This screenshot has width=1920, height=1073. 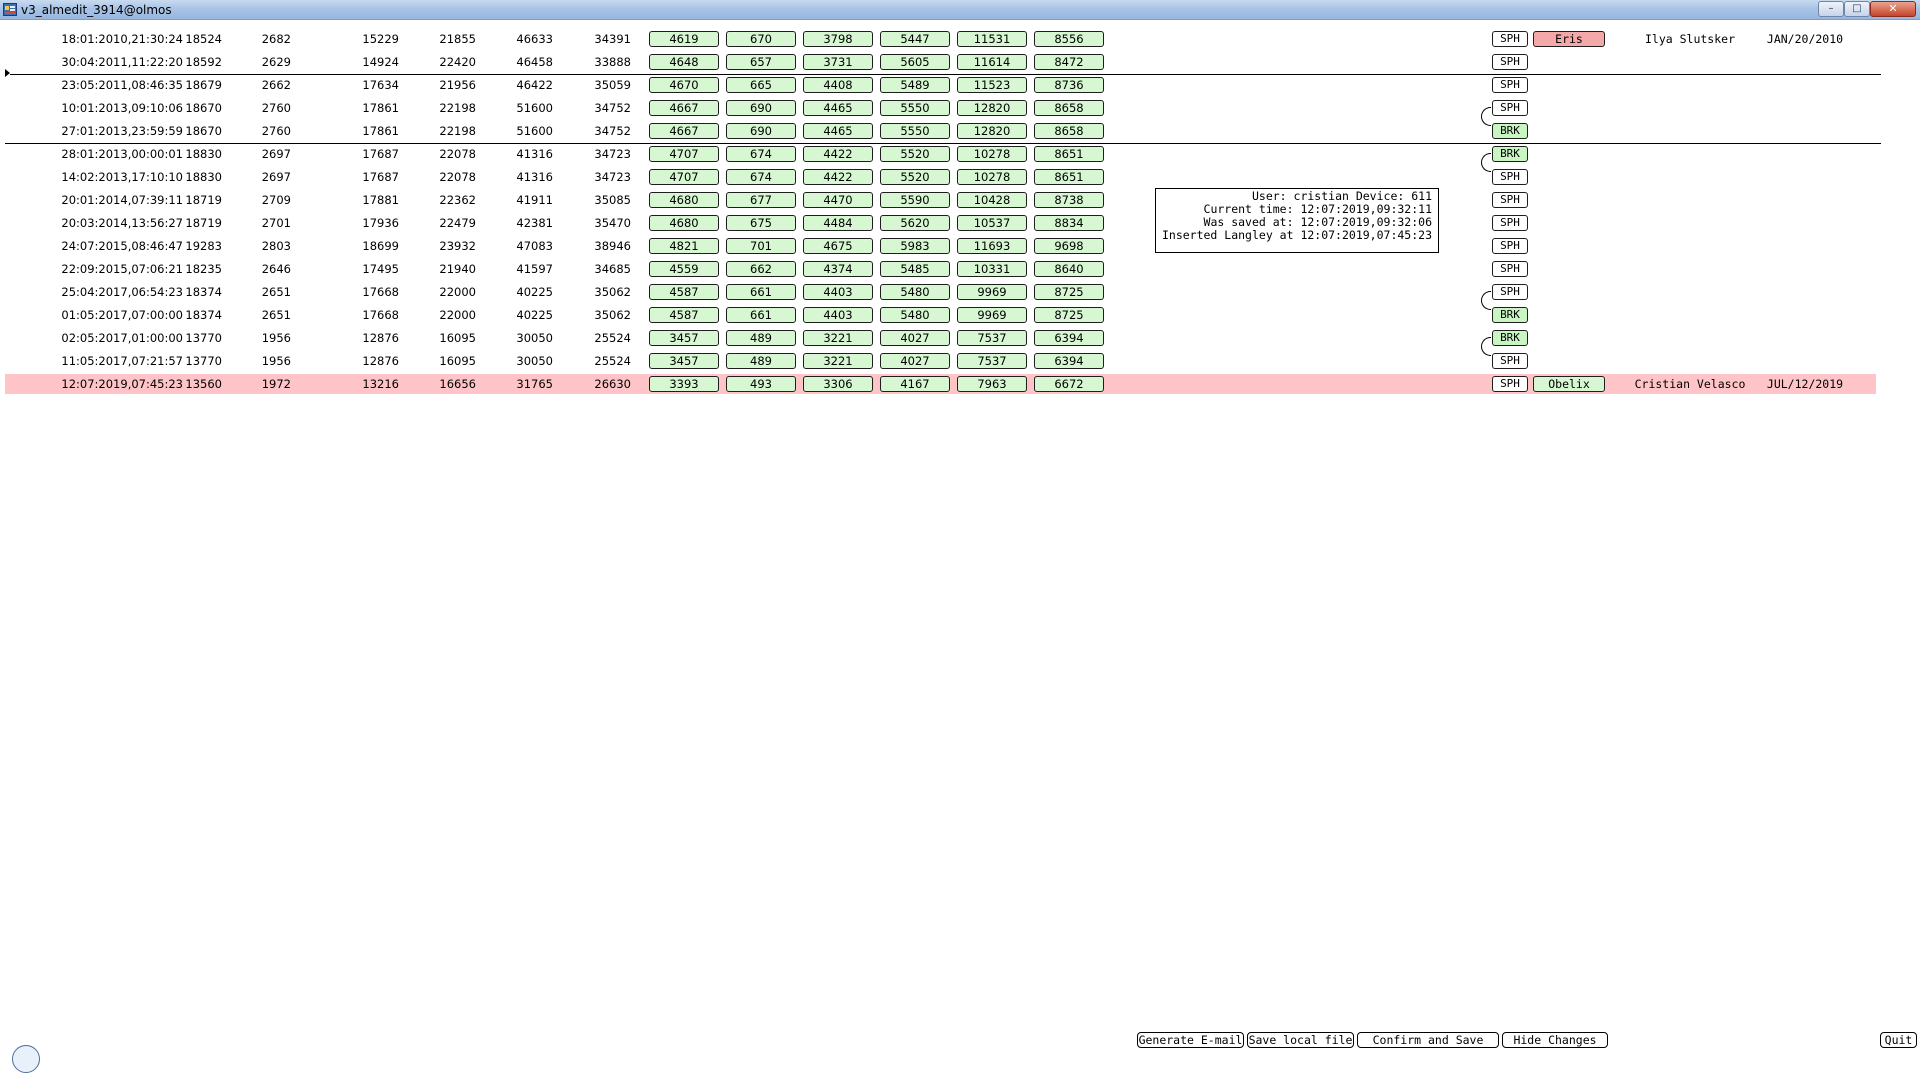 What do you see at coordinates (838, 39) in the screenshot?
I see `editable-value-box: 3798` at bounding box center [838, 39].